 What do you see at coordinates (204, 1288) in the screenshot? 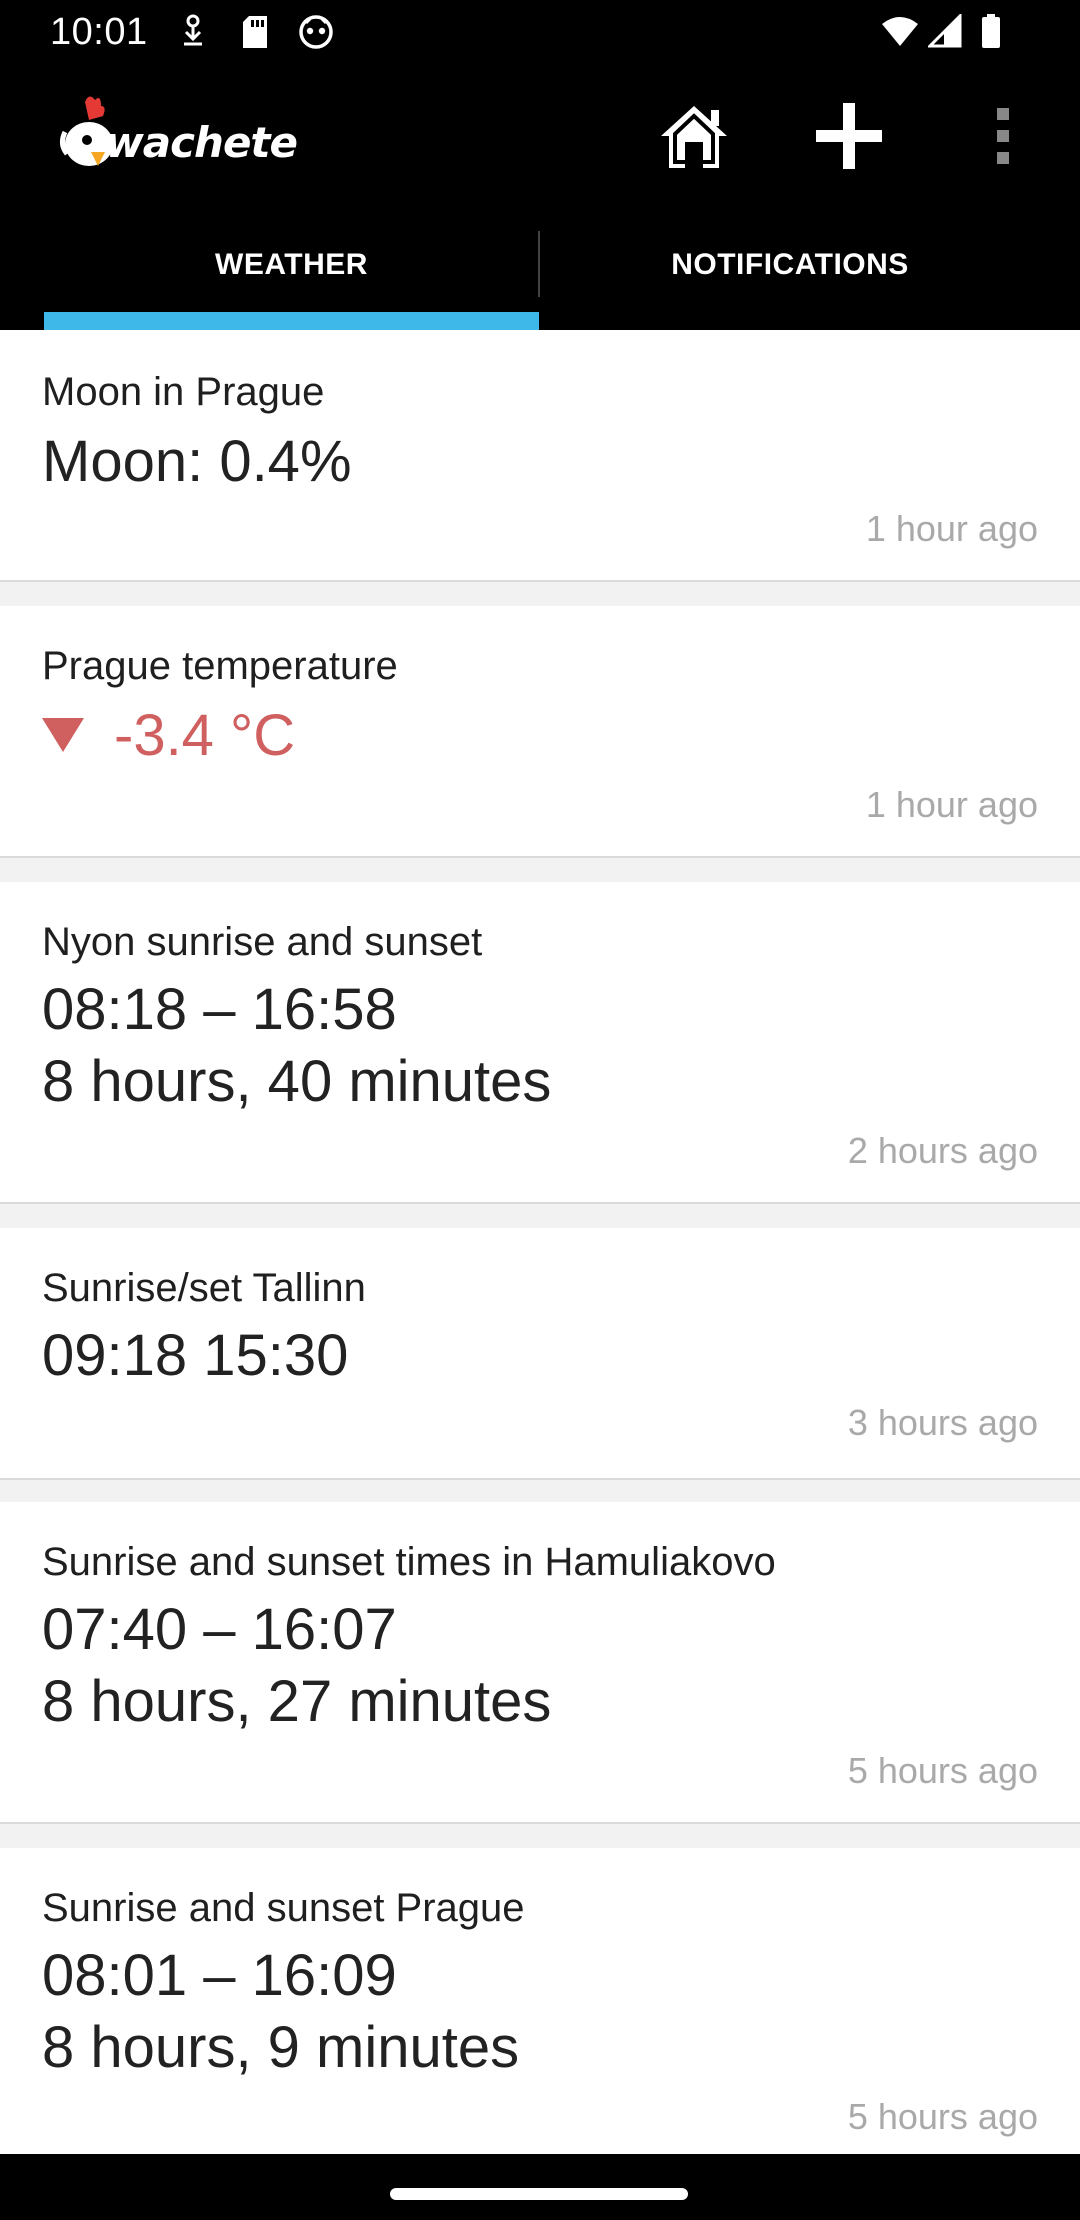
I see `item-title: Sunrise/set Tallinn` at bounding box center [204, 1288].